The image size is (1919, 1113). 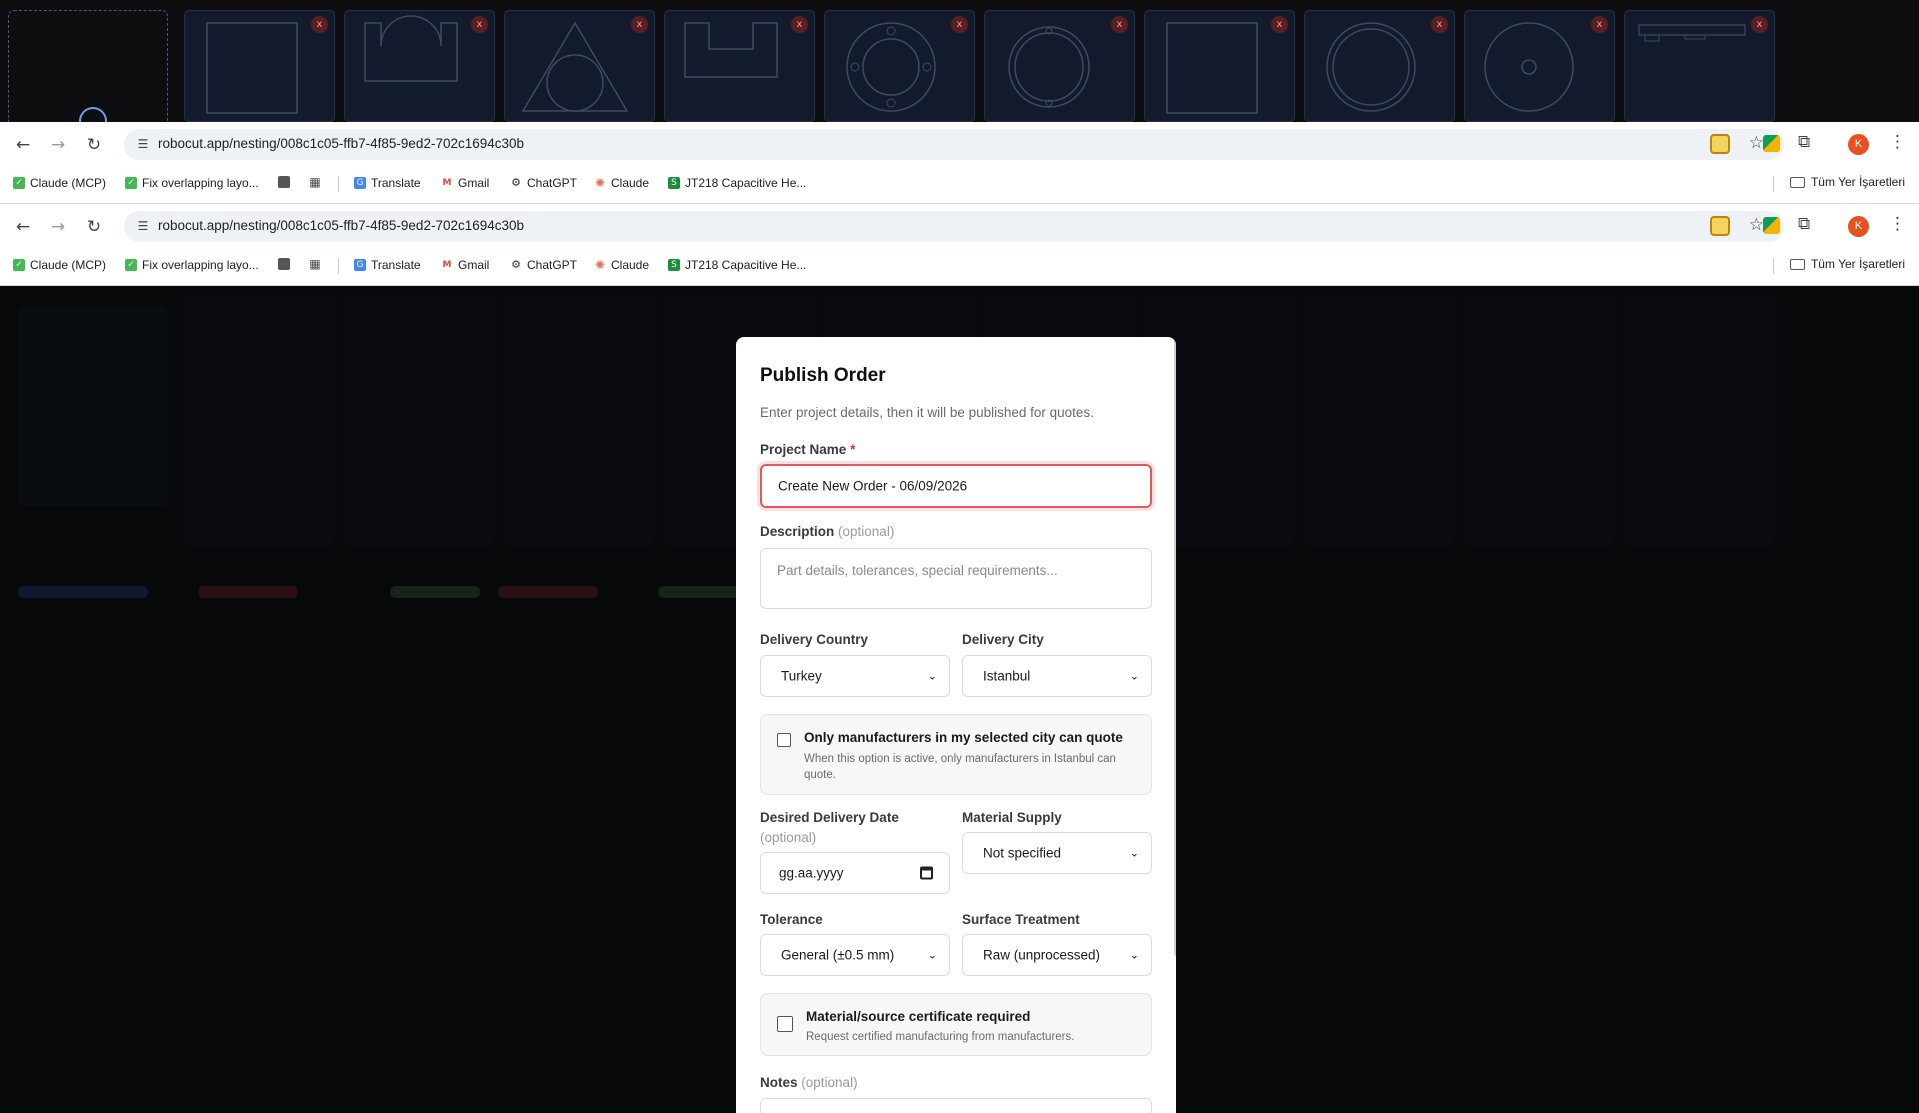 What do you see at coordinates (1057, 676) in the screenshot?
I see `delivery-city-select: Istanbul ⌄` at bounding box center [1057, 676].